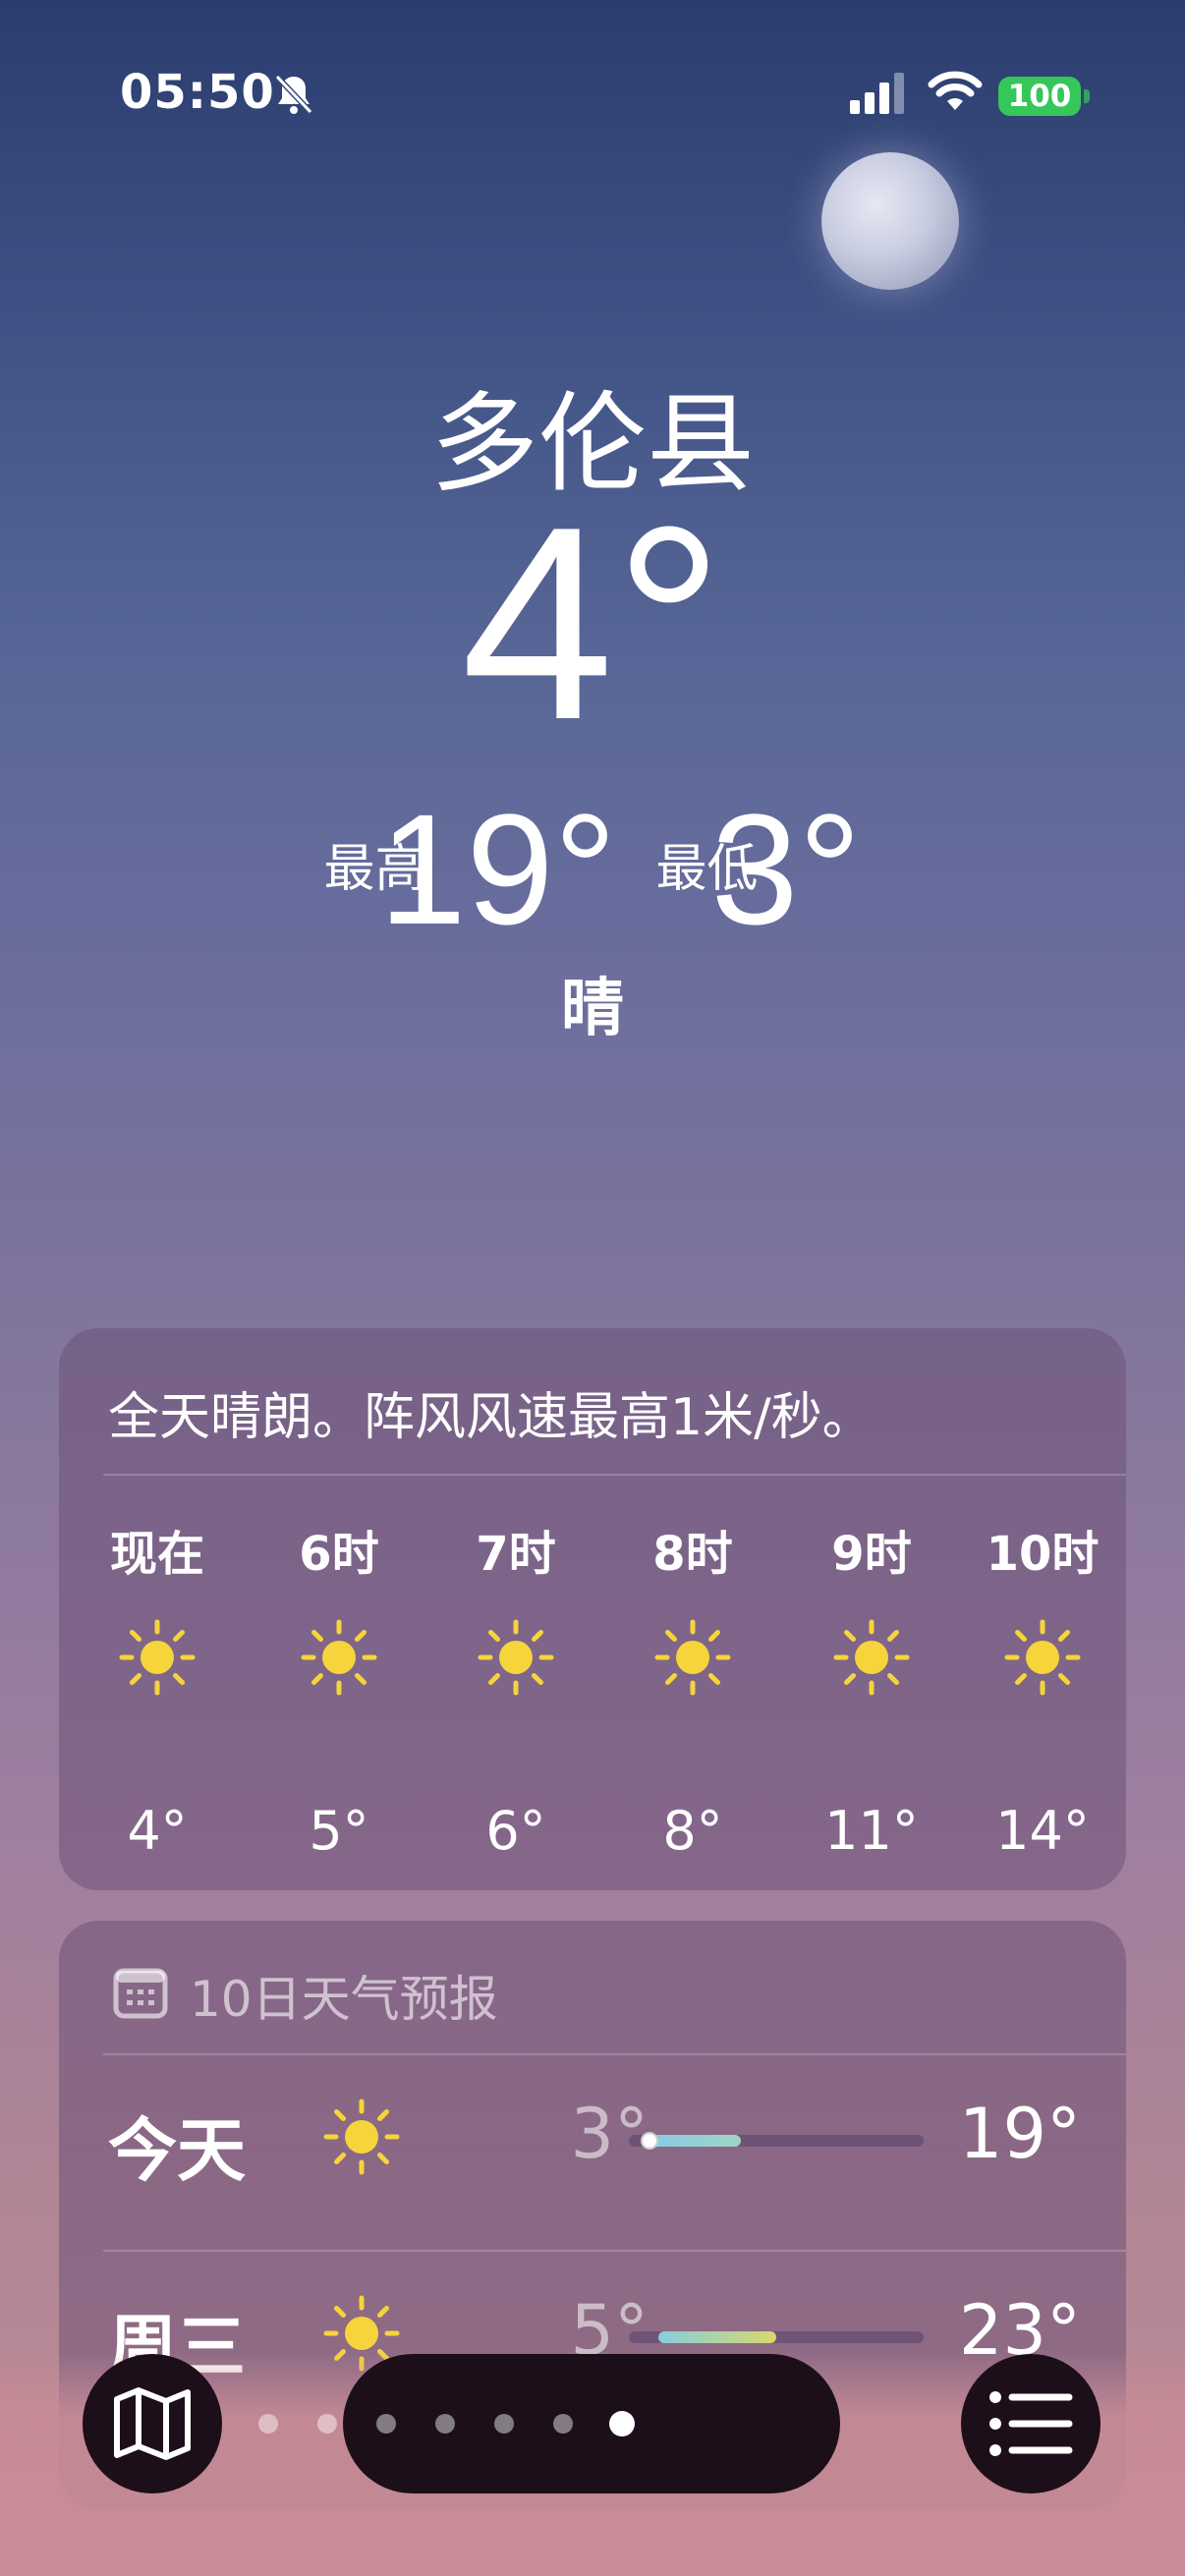 This screenshot has height=2576, width=1185. What do you see at coordinates (1043, 1554) in the screenshot?
I see `hour-label: 10时` at bounding box center [1043, 1554].